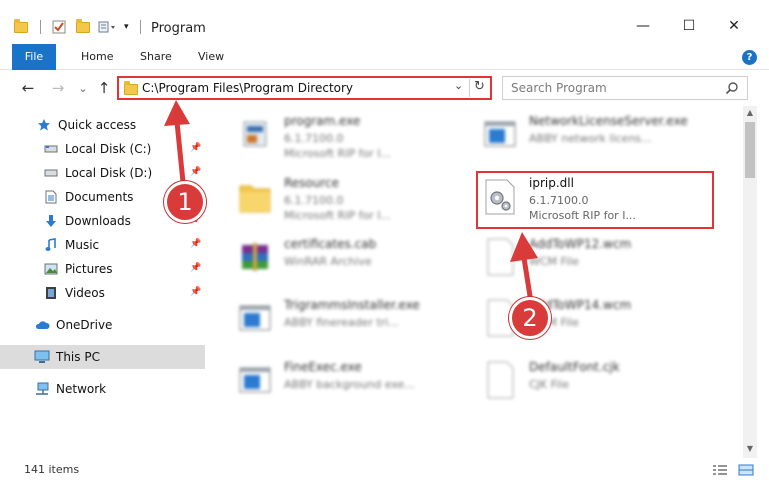  What do you see at coordinates (384, 474) in the screenshot?
I see `status-bar: 141 items` at bounding box center [384, 474].